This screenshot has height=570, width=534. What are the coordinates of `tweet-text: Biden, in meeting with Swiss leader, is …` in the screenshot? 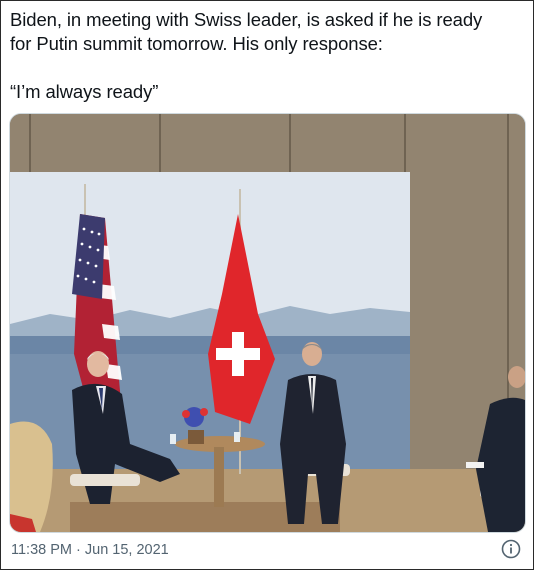 It's located at (246, 55).